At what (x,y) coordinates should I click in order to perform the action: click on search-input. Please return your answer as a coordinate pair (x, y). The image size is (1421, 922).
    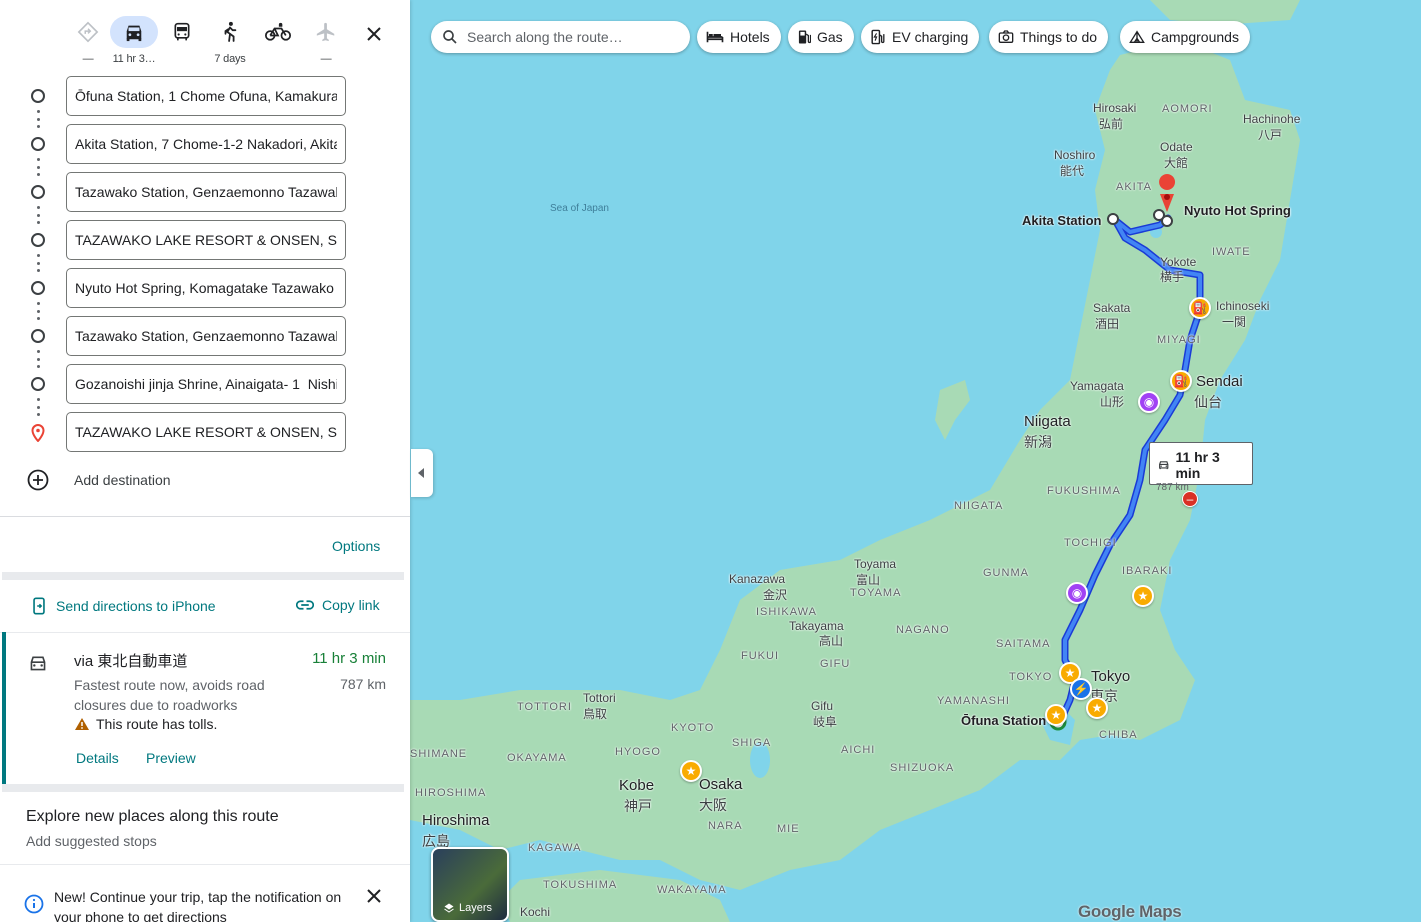
    Looking at the image, I should click on (572, 37).